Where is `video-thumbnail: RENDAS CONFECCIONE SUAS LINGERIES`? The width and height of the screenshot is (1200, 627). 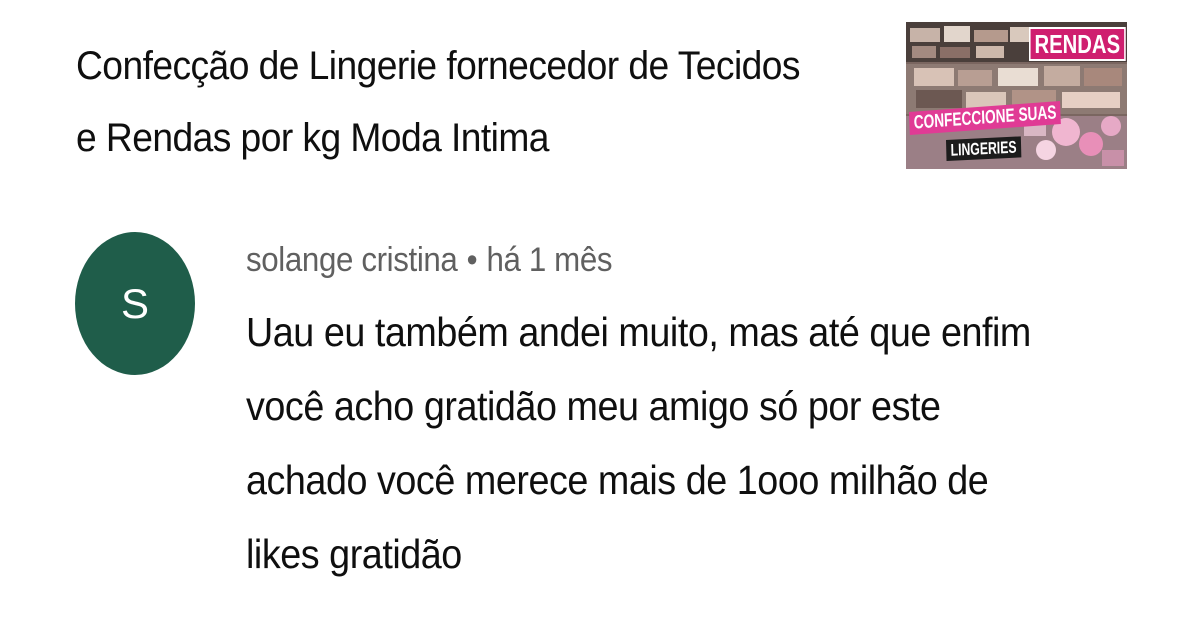 video-thumbnail: RENDAS CONFECCIONE SUAS LINGERIES is located at coordinates (1016, 95).